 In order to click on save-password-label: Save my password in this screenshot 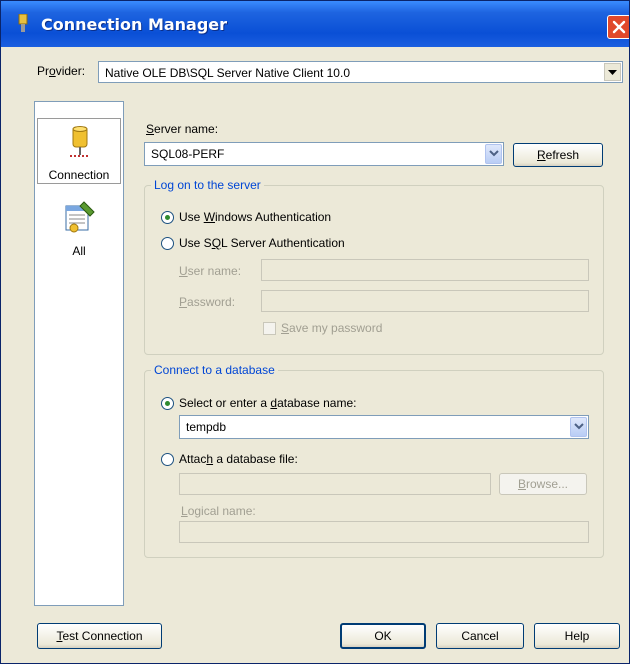, I will do `click(331, 328)`.